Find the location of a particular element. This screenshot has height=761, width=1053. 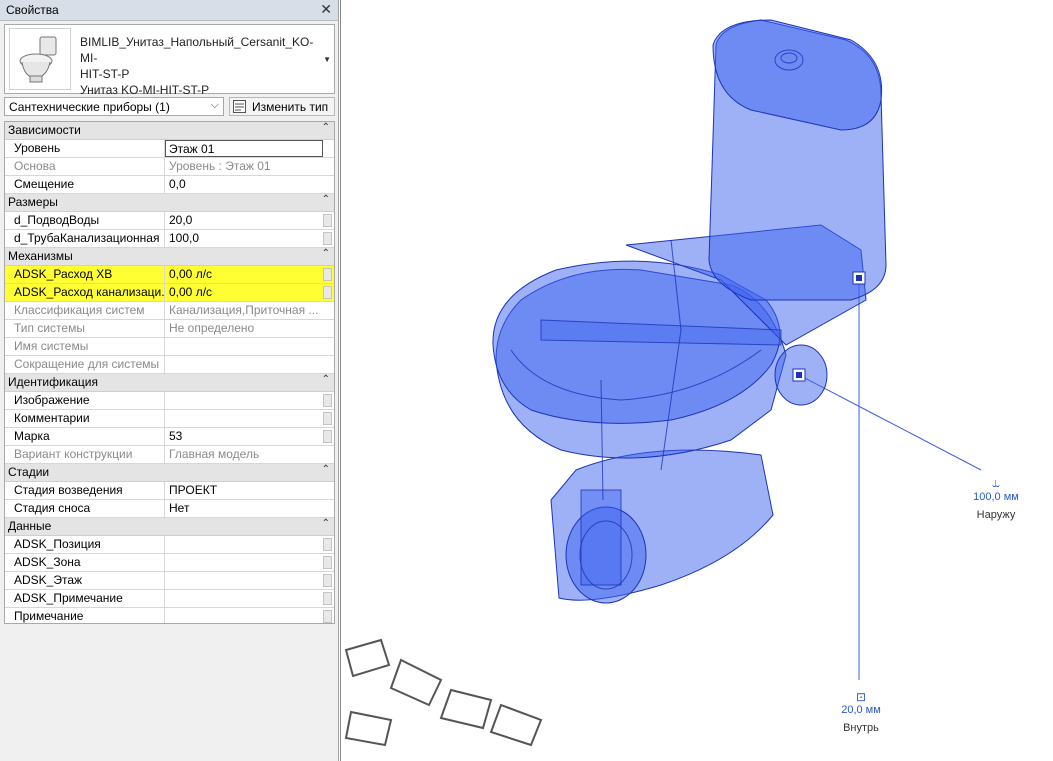

property-name: Уровень is located at coordinates (85, 148).